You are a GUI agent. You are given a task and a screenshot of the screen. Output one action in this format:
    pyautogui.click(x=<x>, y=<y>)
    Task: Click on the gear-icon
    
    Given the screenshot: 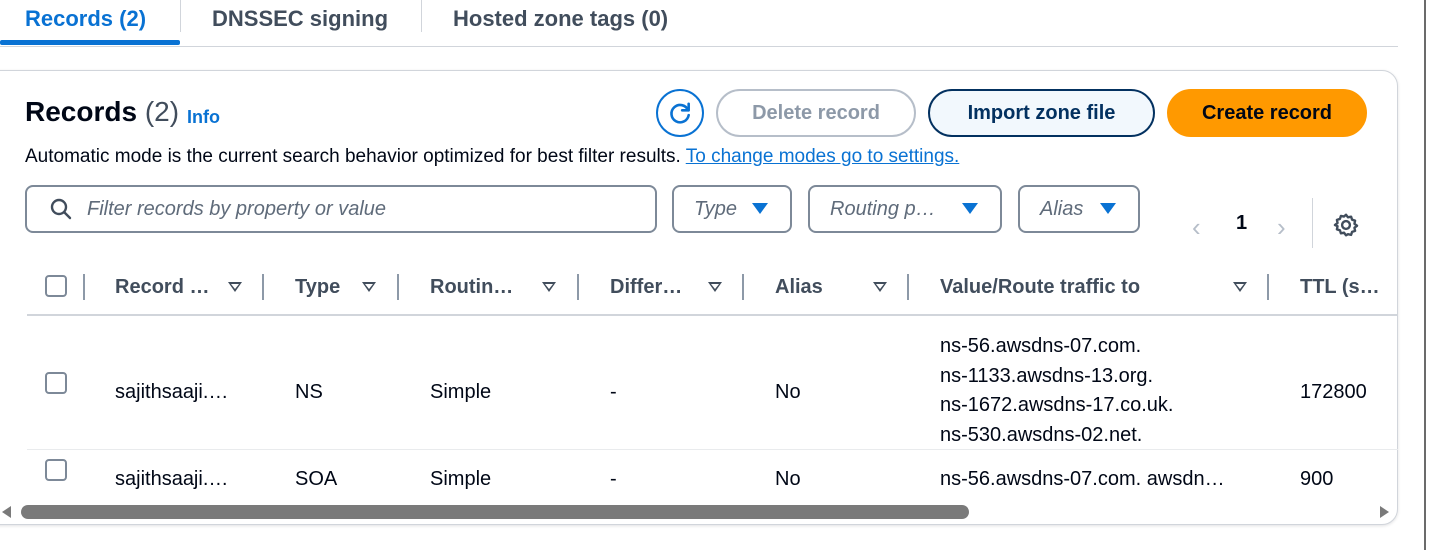 What is the action you would take?
    pyautogui.click(x=1346, y=225)
    